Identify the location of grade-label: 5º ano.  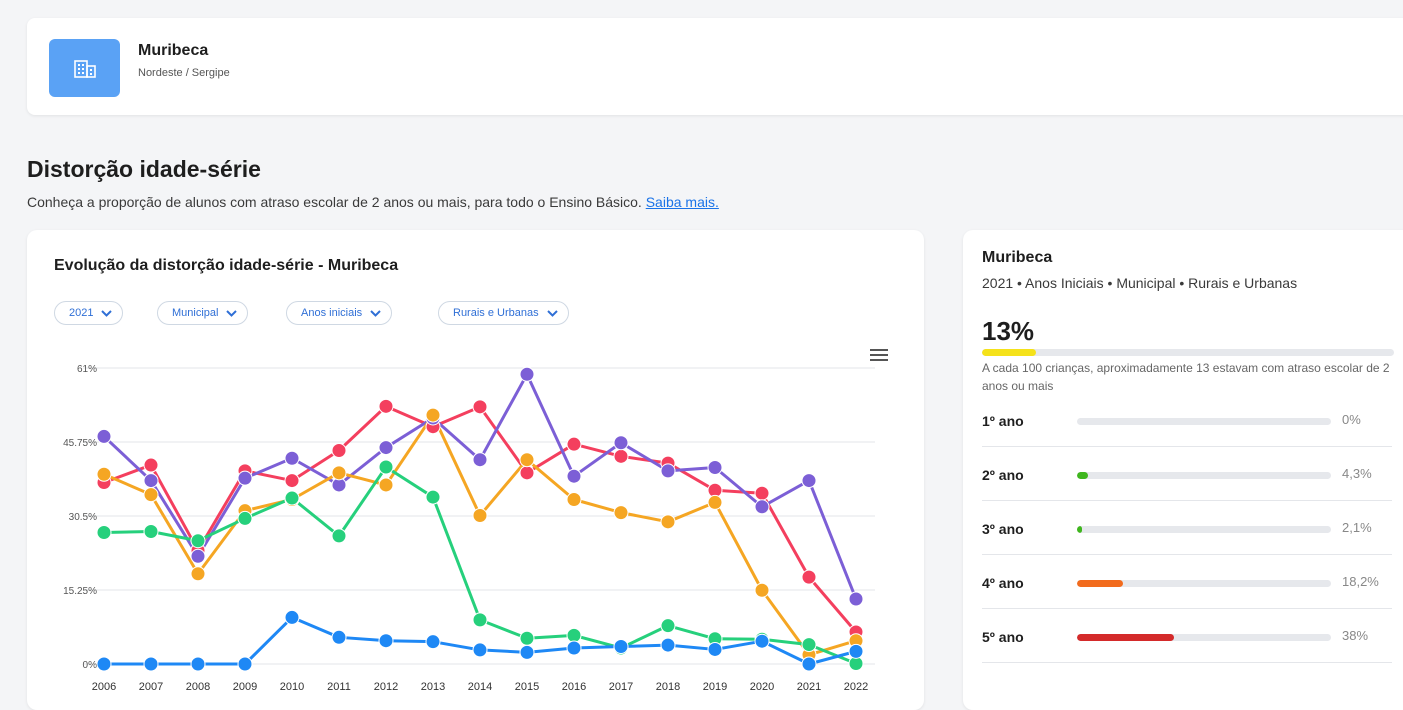
(1003, 637).